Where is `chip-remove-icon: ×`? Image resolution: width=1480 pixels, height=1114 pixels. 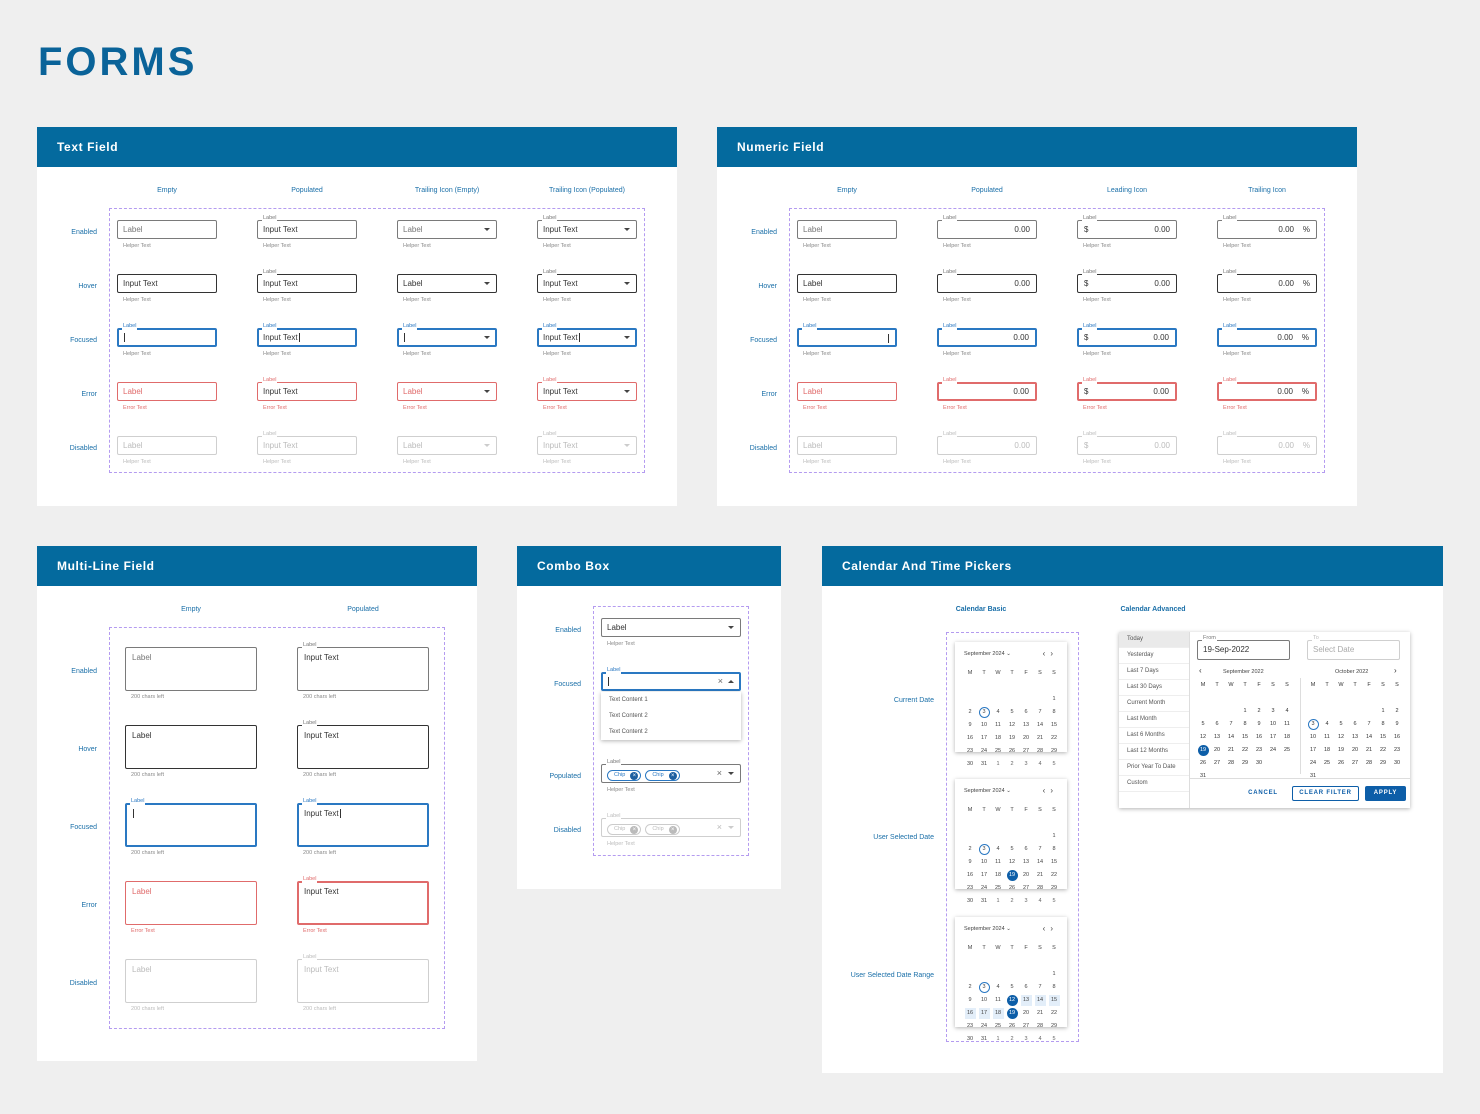 chip-remove-icon: × is located at coordinates (634, 775).